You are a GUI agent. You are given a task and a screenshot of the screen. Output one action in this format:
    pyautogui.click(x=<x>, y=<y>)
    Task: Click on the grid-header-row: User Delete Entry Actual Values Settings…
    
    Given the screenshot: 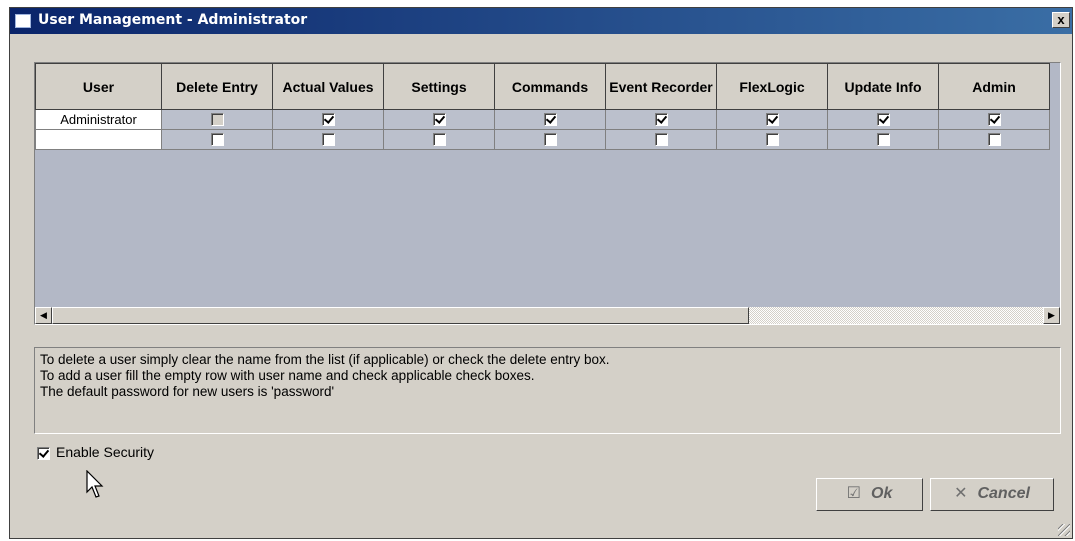 What is the action you would take?
    pyautogui.click(x=542, y=86)
    